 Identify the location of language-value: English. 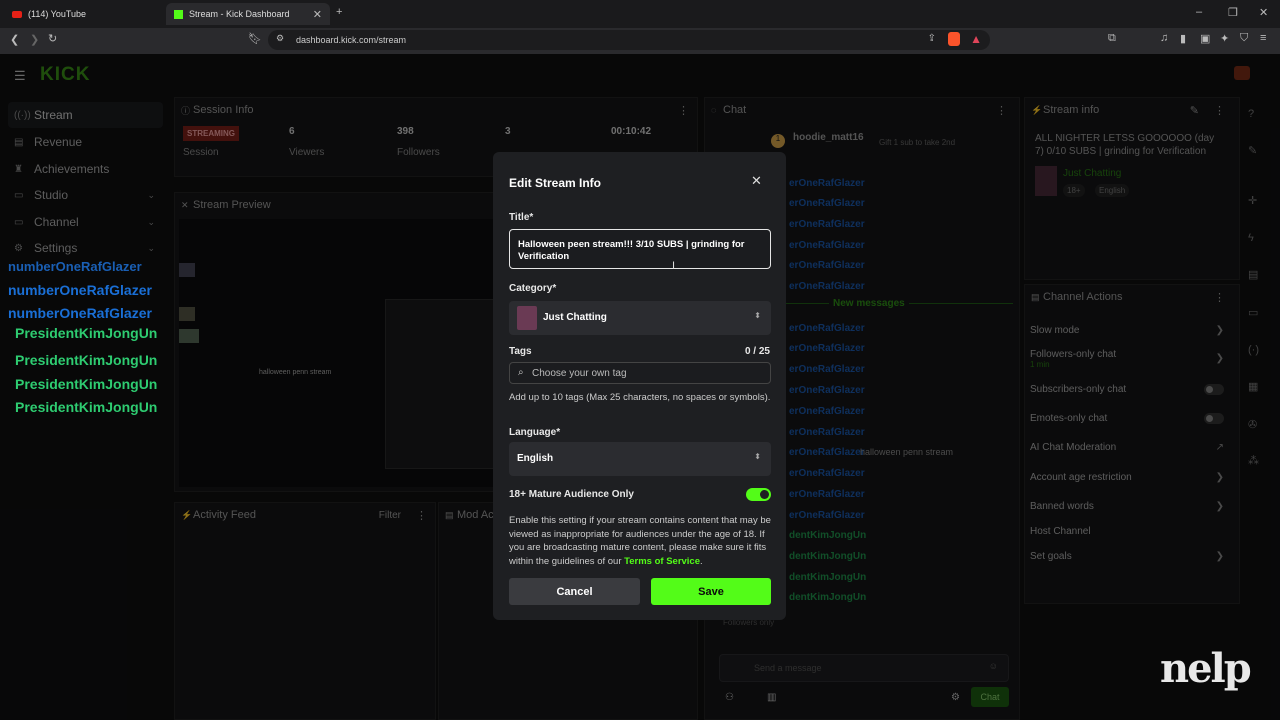
(535, 458).